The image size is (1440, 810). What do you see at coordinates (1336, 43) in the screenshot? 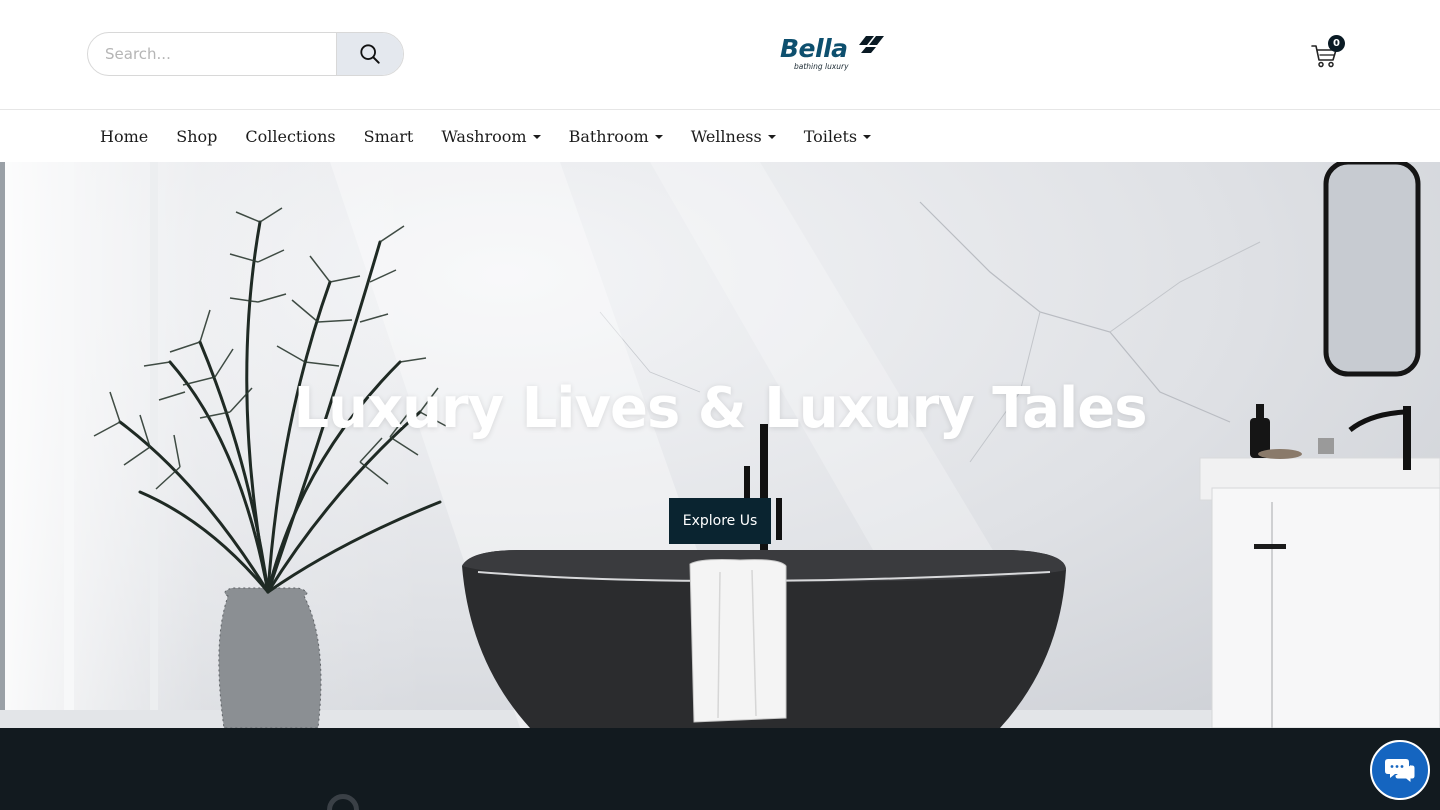
I see `cart-count-badge: 0` at bounding box center [1336, 43].